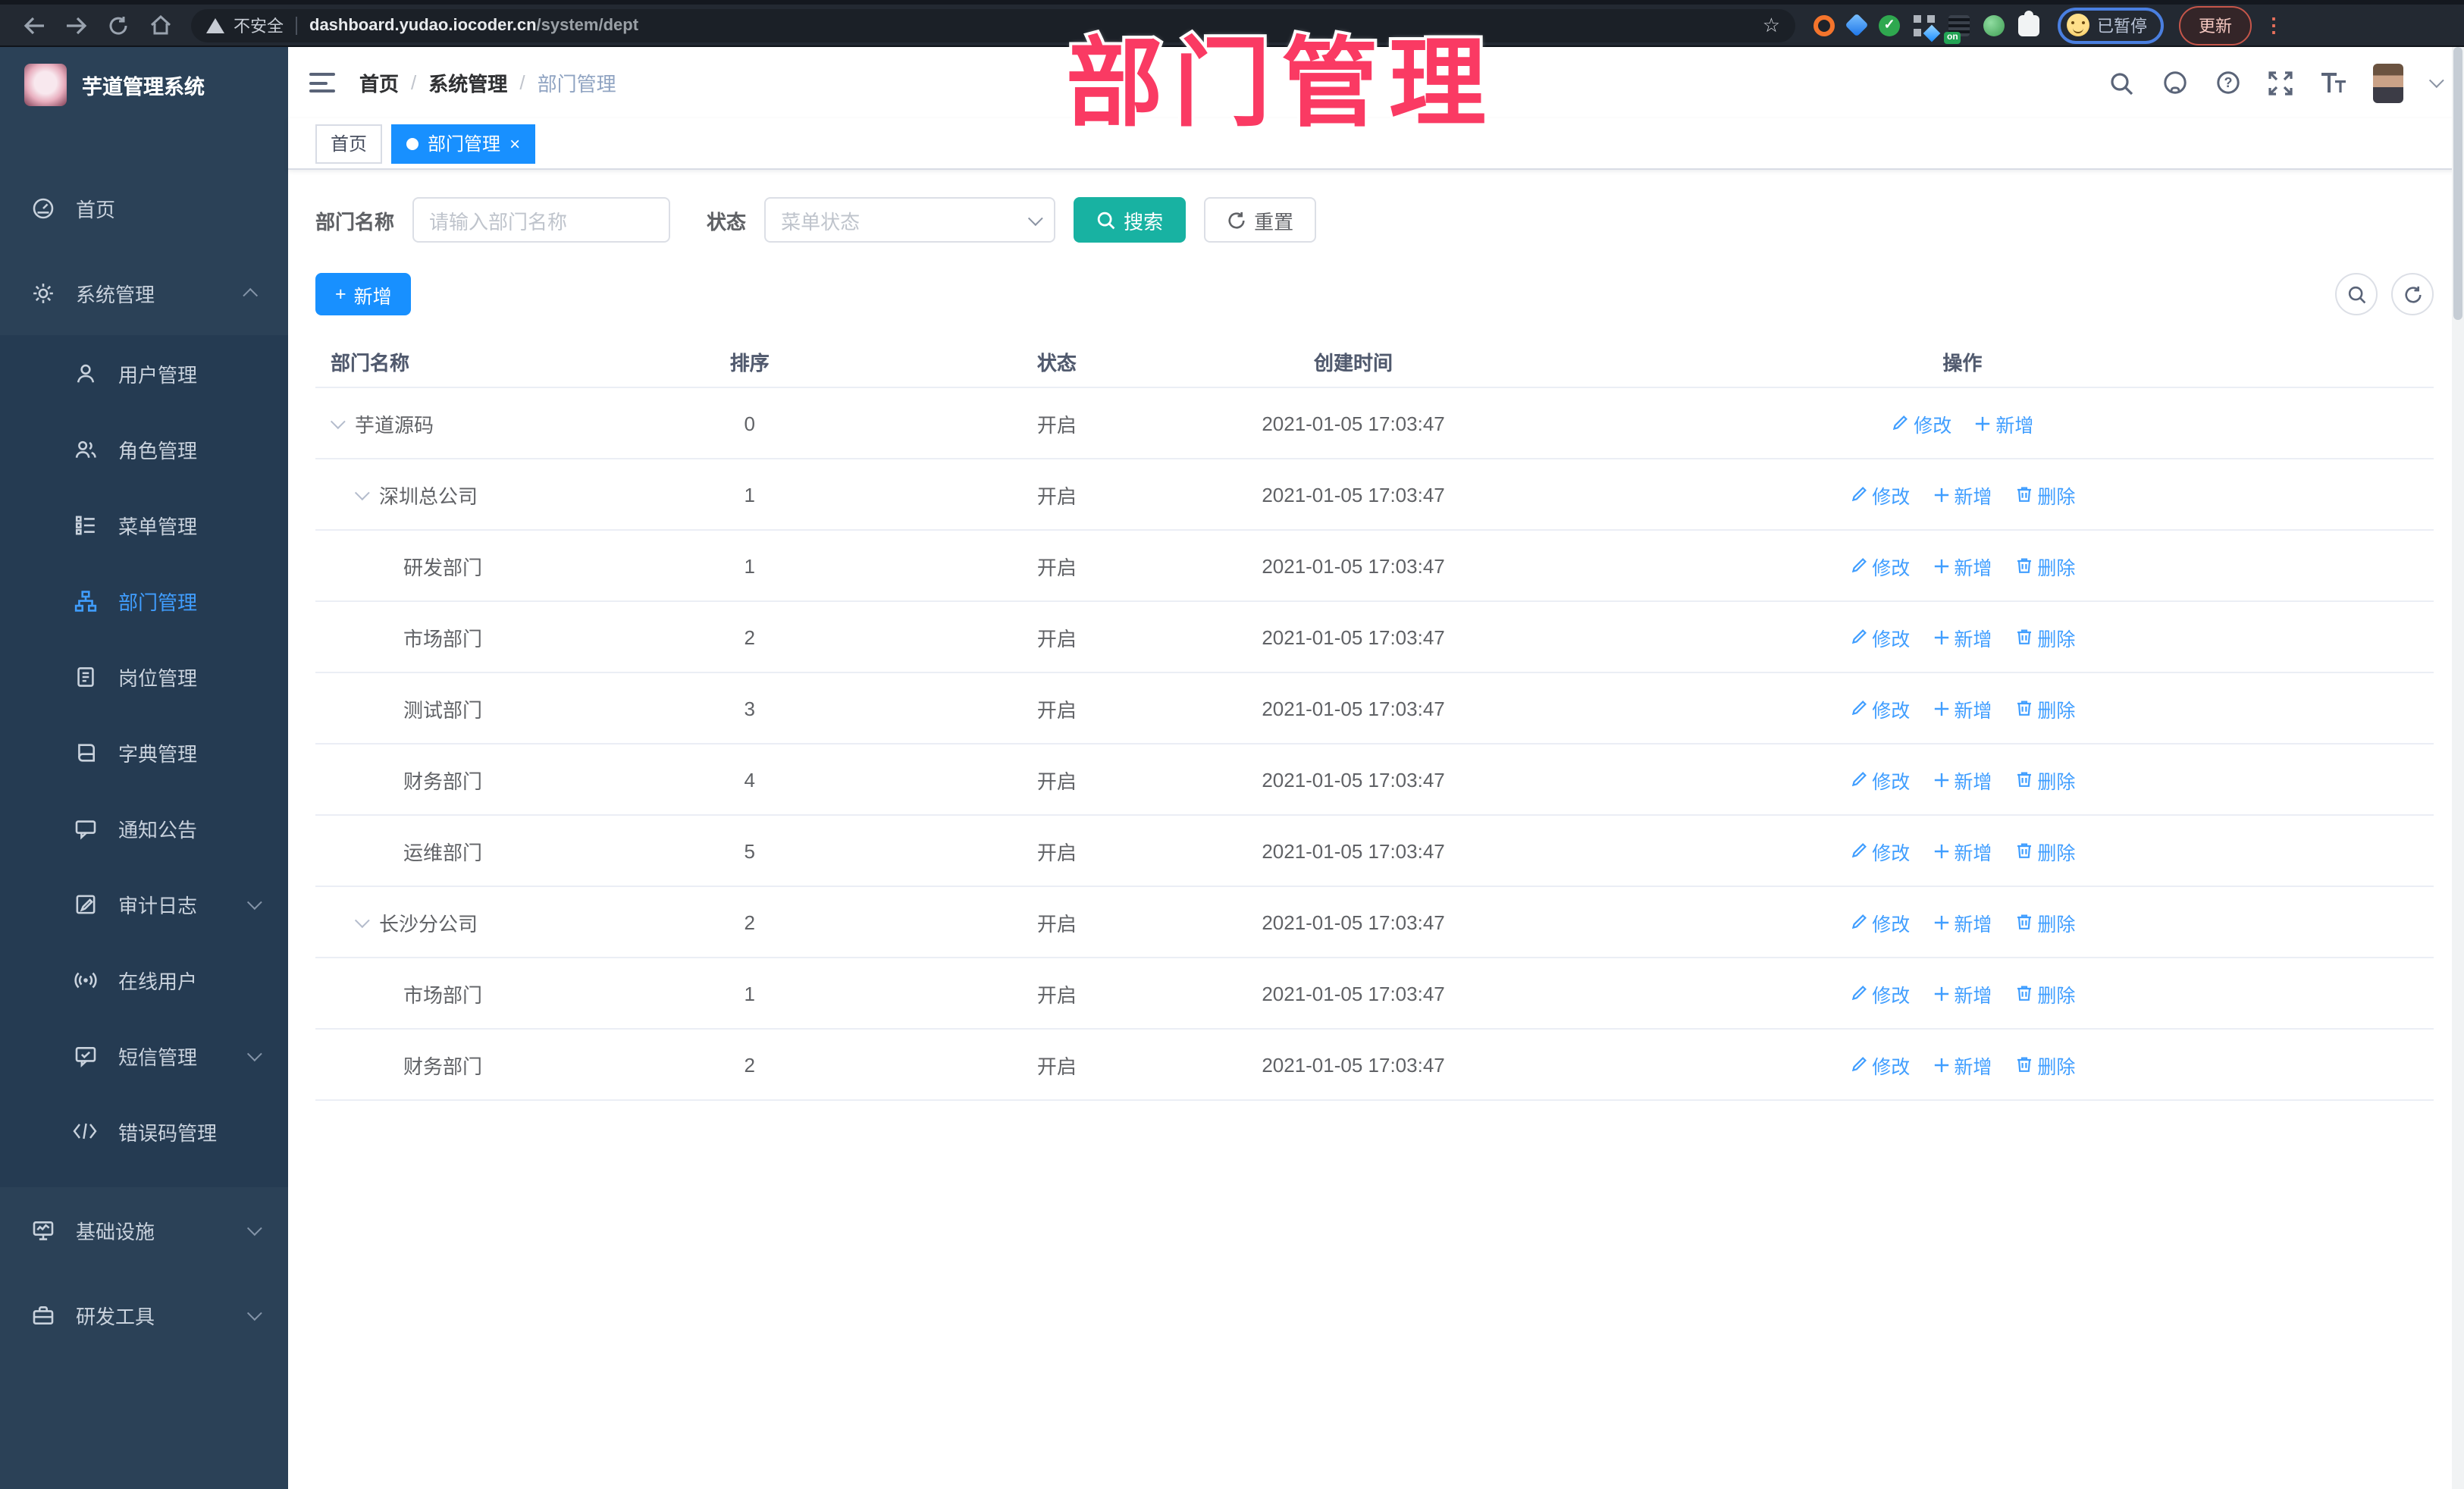 The width and height of the screenshot is (2464, 1489). Describe the element at coordinates (1825, 25) in the screenshot. I see `orange-ring-extension` at that location.